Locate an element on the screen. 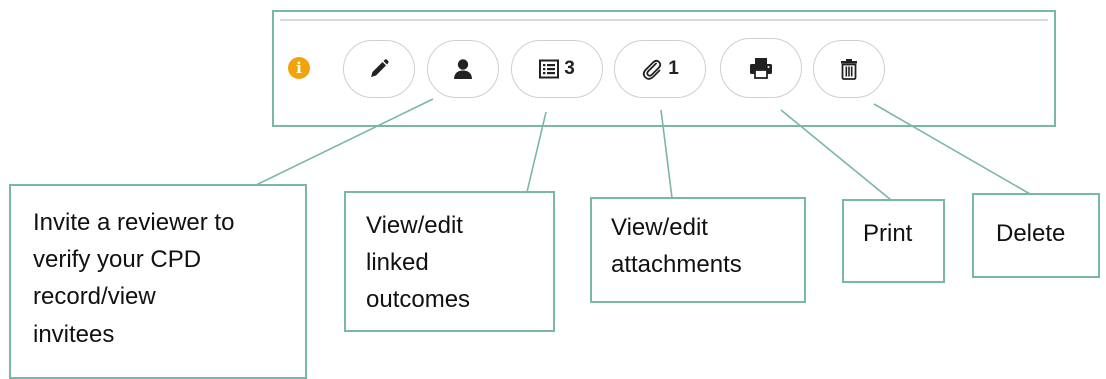 This screenshot has height=379, width=1106. user-icon is located at coordinates (463, 69).